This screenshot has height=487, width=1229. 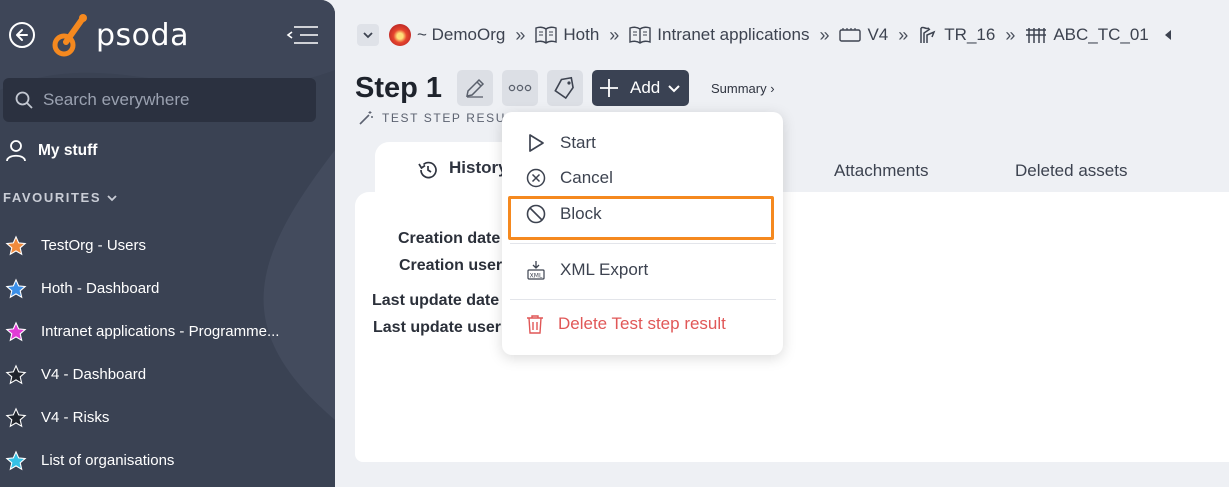 I want to click on favourites-heading: FAVOURITES, so click(x=60, y=197).